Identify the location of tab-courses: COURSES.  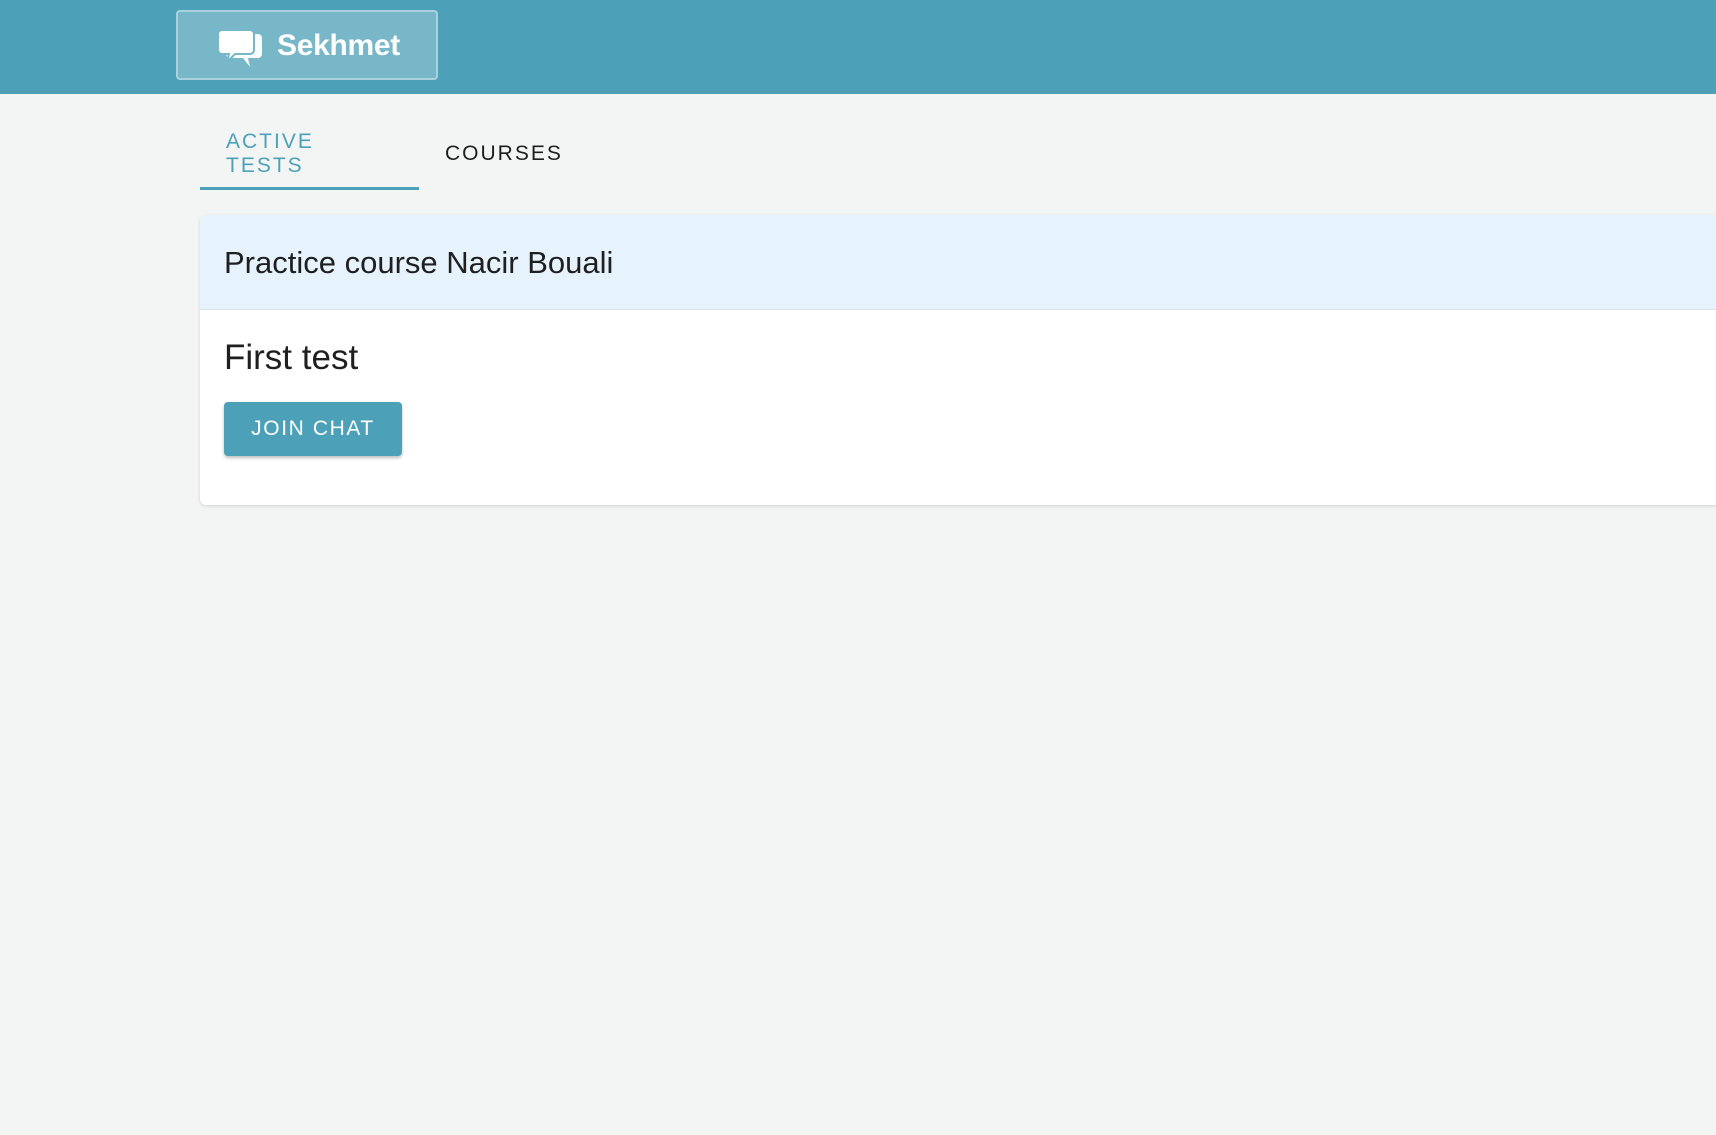
(504, 154).